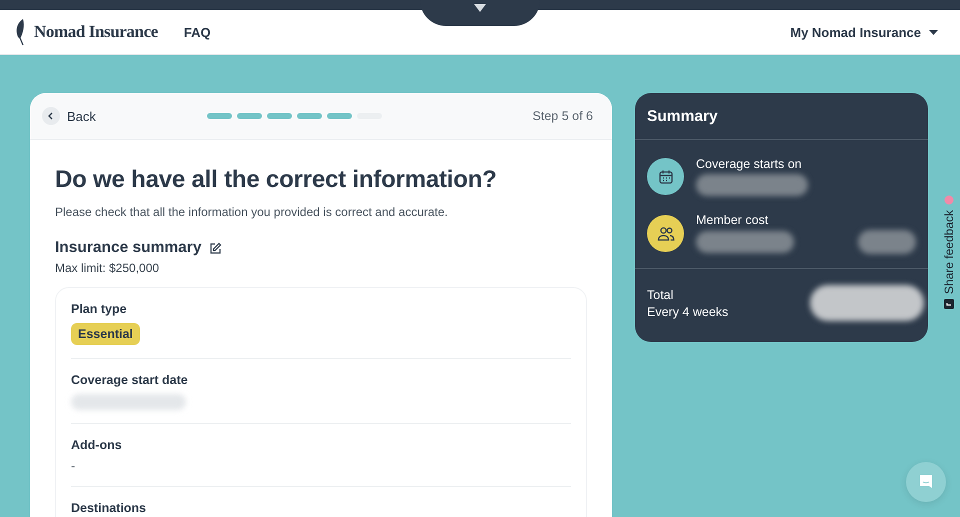 This screenshot has width=960, height=517. What do you see at coordinates (108, 508) in the screenshot?
I see `field-label: Destinations` at bounding box center [108, 508].